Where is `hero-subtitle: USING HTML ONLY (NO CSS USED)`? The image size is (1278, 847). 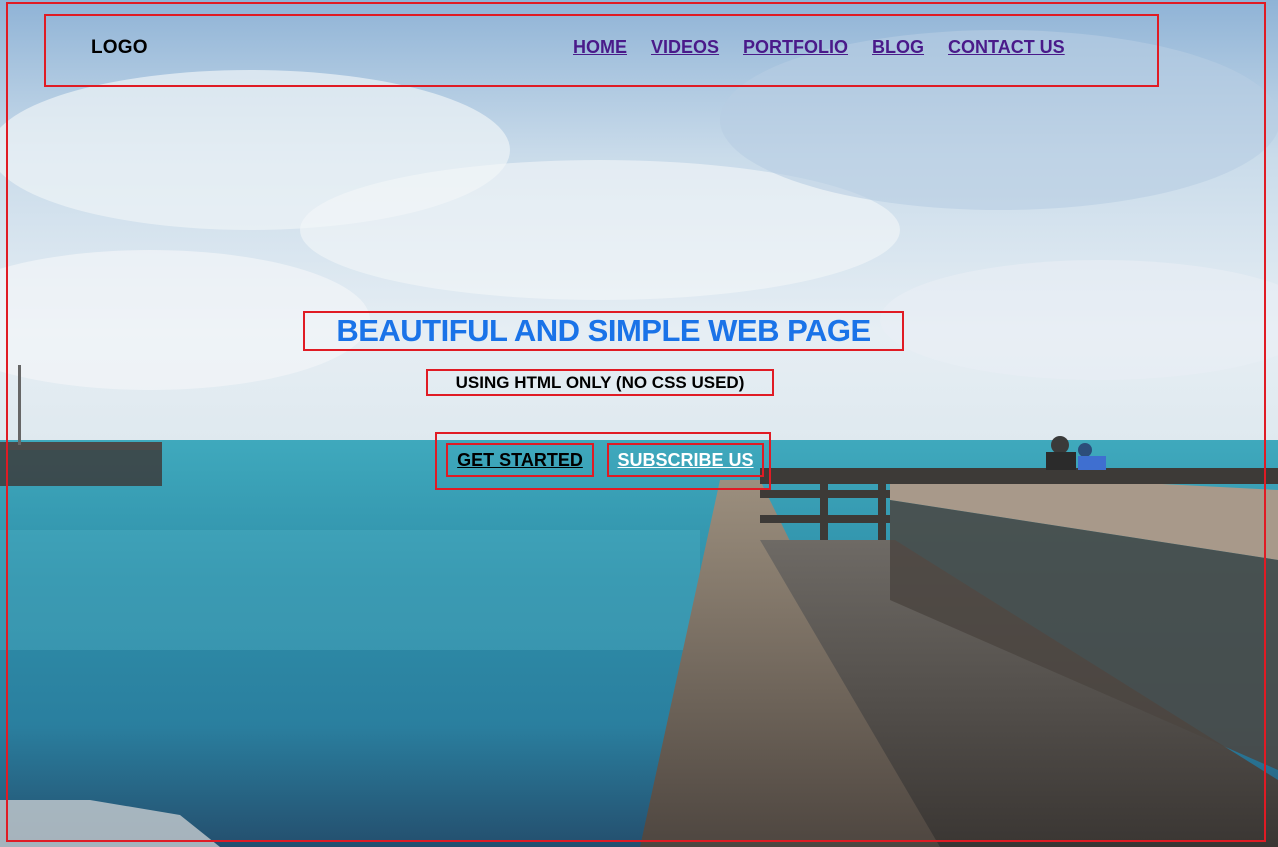 hero-subtitle: USING HTML ONLY (NO CSS USED) is located at coordinates (600, 382).